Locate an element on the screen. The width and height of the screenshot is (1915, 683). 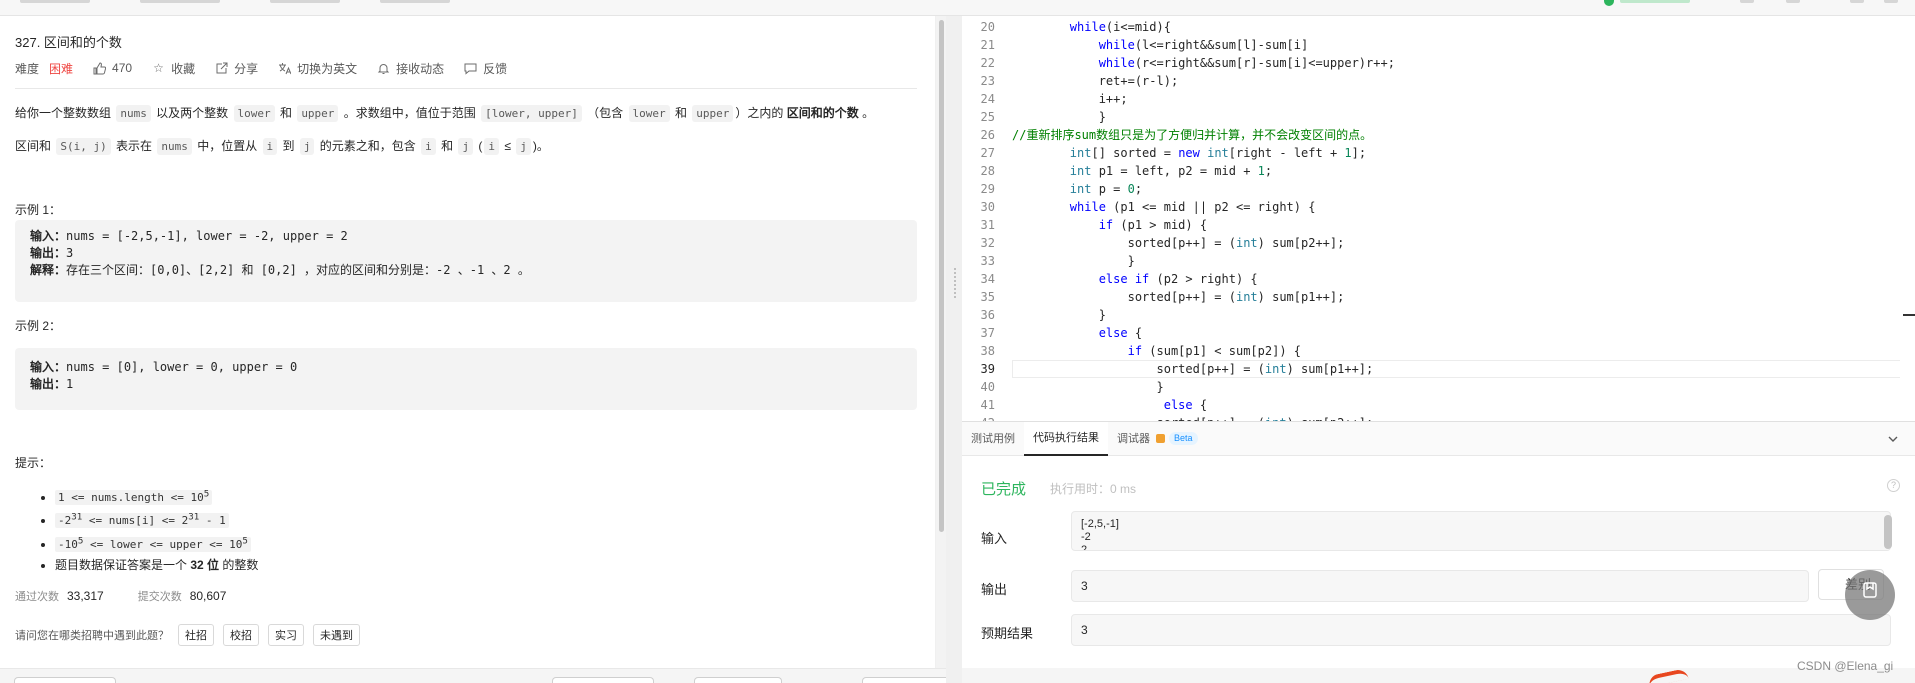
subscribe-label: 接收动态 is located at coordinates (420, 68).